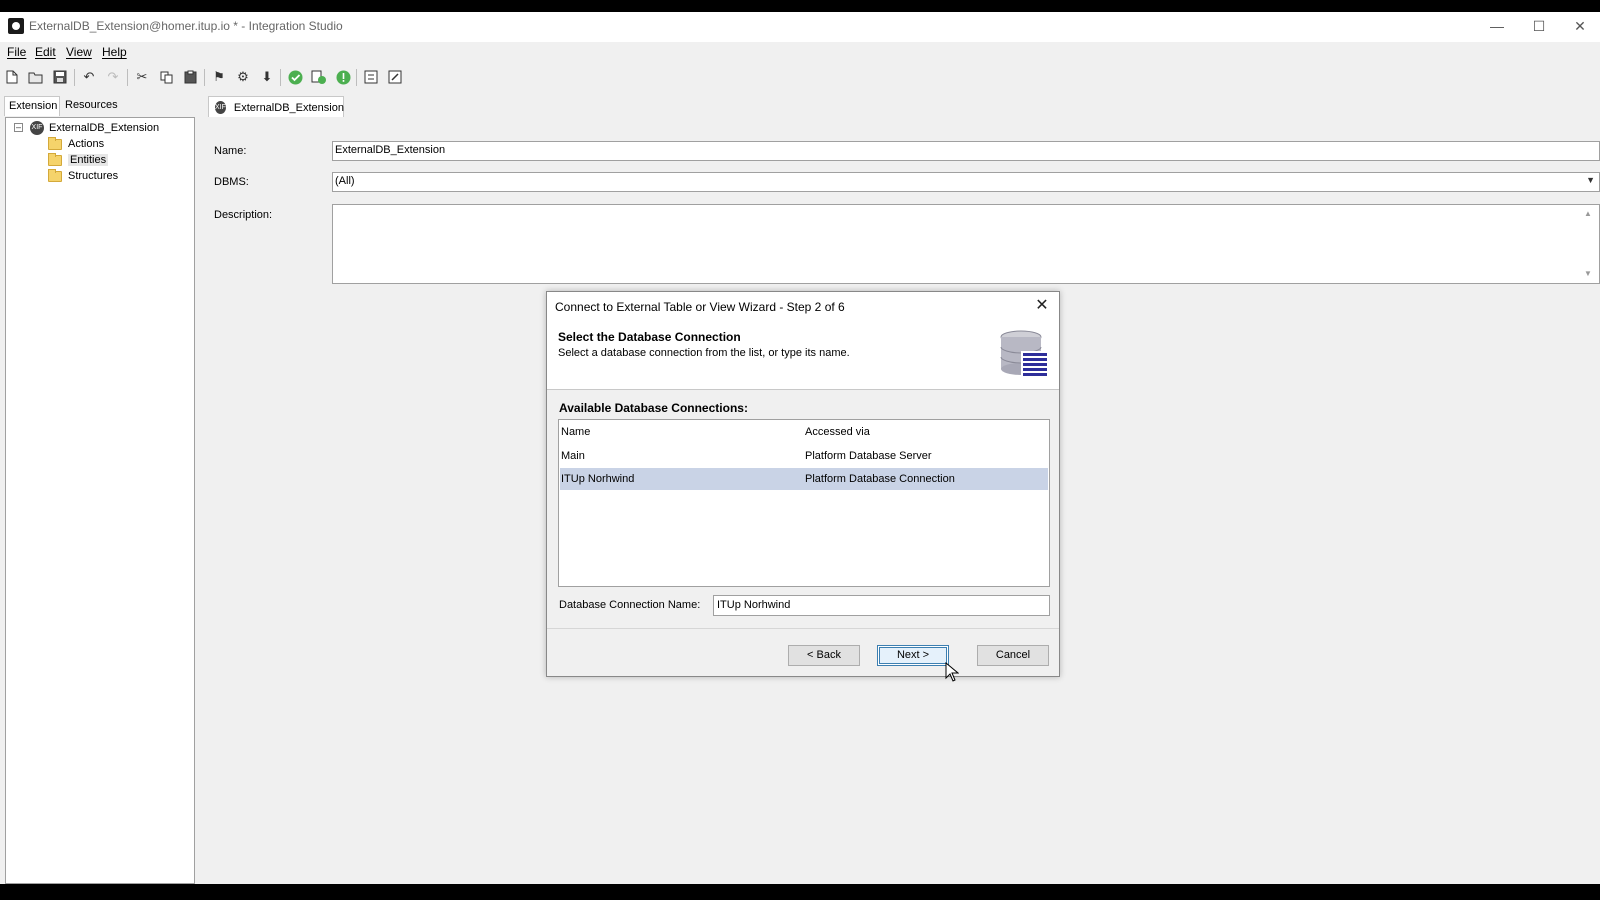 The height and width of the screenshot is (900, 1600). Describe the element at coordinates (89, 77) in the screenshot. I see `undo-icon: ↶` at that location.